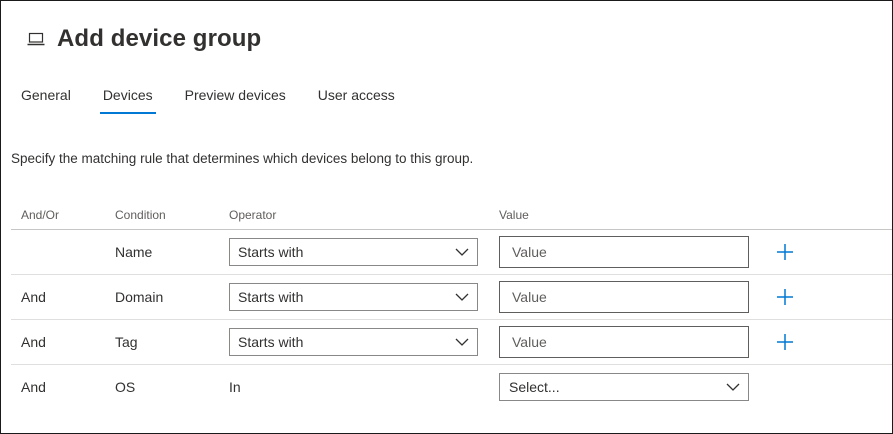 Image resolution: width=893 pixels, height=434 pixels. What do you see at coordinates (514, 215) in the screenshot?
I see `header-value: Value` at bounding box center [514, 215].